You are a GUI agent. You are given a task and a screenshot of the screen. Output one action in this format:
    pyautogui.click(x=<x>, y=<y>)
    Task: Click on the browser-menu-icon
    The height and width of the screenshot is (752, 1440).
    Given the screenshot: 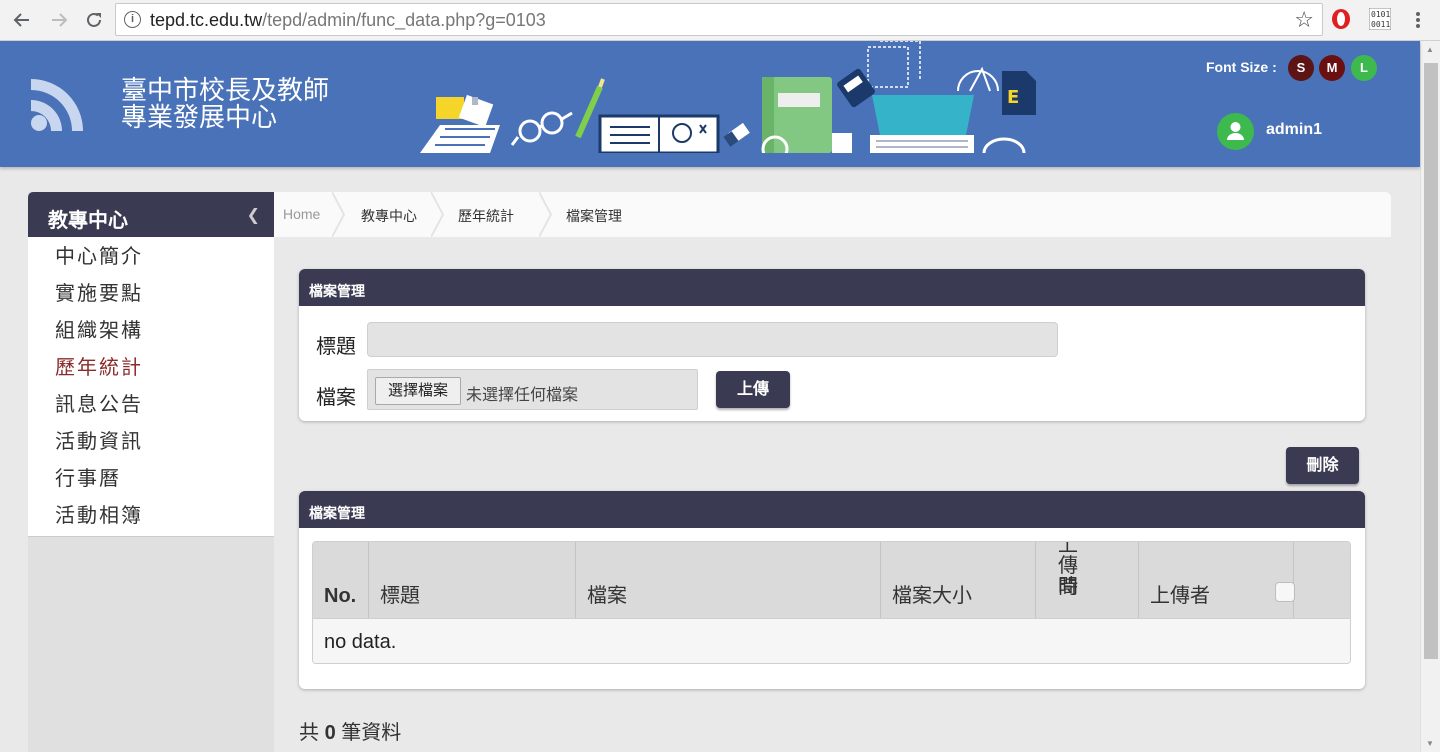 What is the action you would take?
    pyautogui.click(x=1418, y=20)
    